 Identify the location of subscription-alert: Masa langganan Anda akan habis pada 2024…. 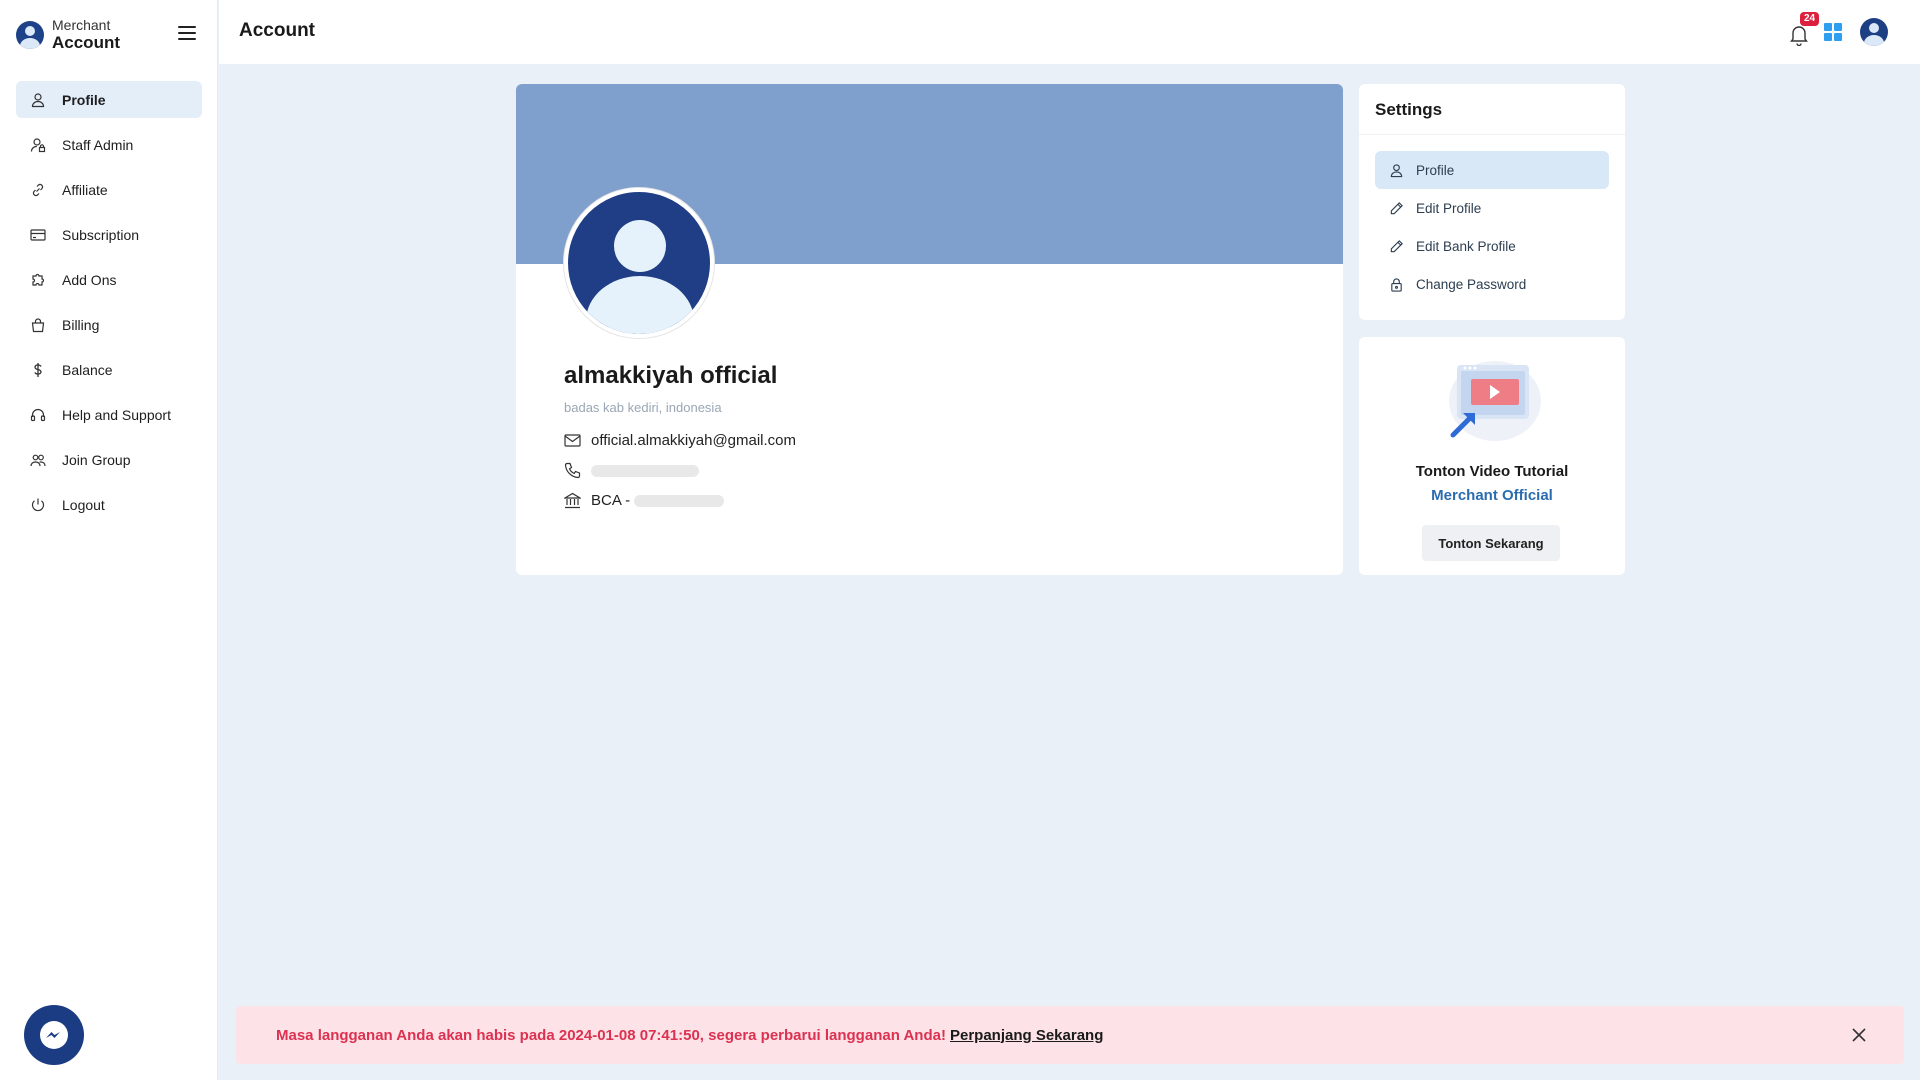
(1070, 1035).